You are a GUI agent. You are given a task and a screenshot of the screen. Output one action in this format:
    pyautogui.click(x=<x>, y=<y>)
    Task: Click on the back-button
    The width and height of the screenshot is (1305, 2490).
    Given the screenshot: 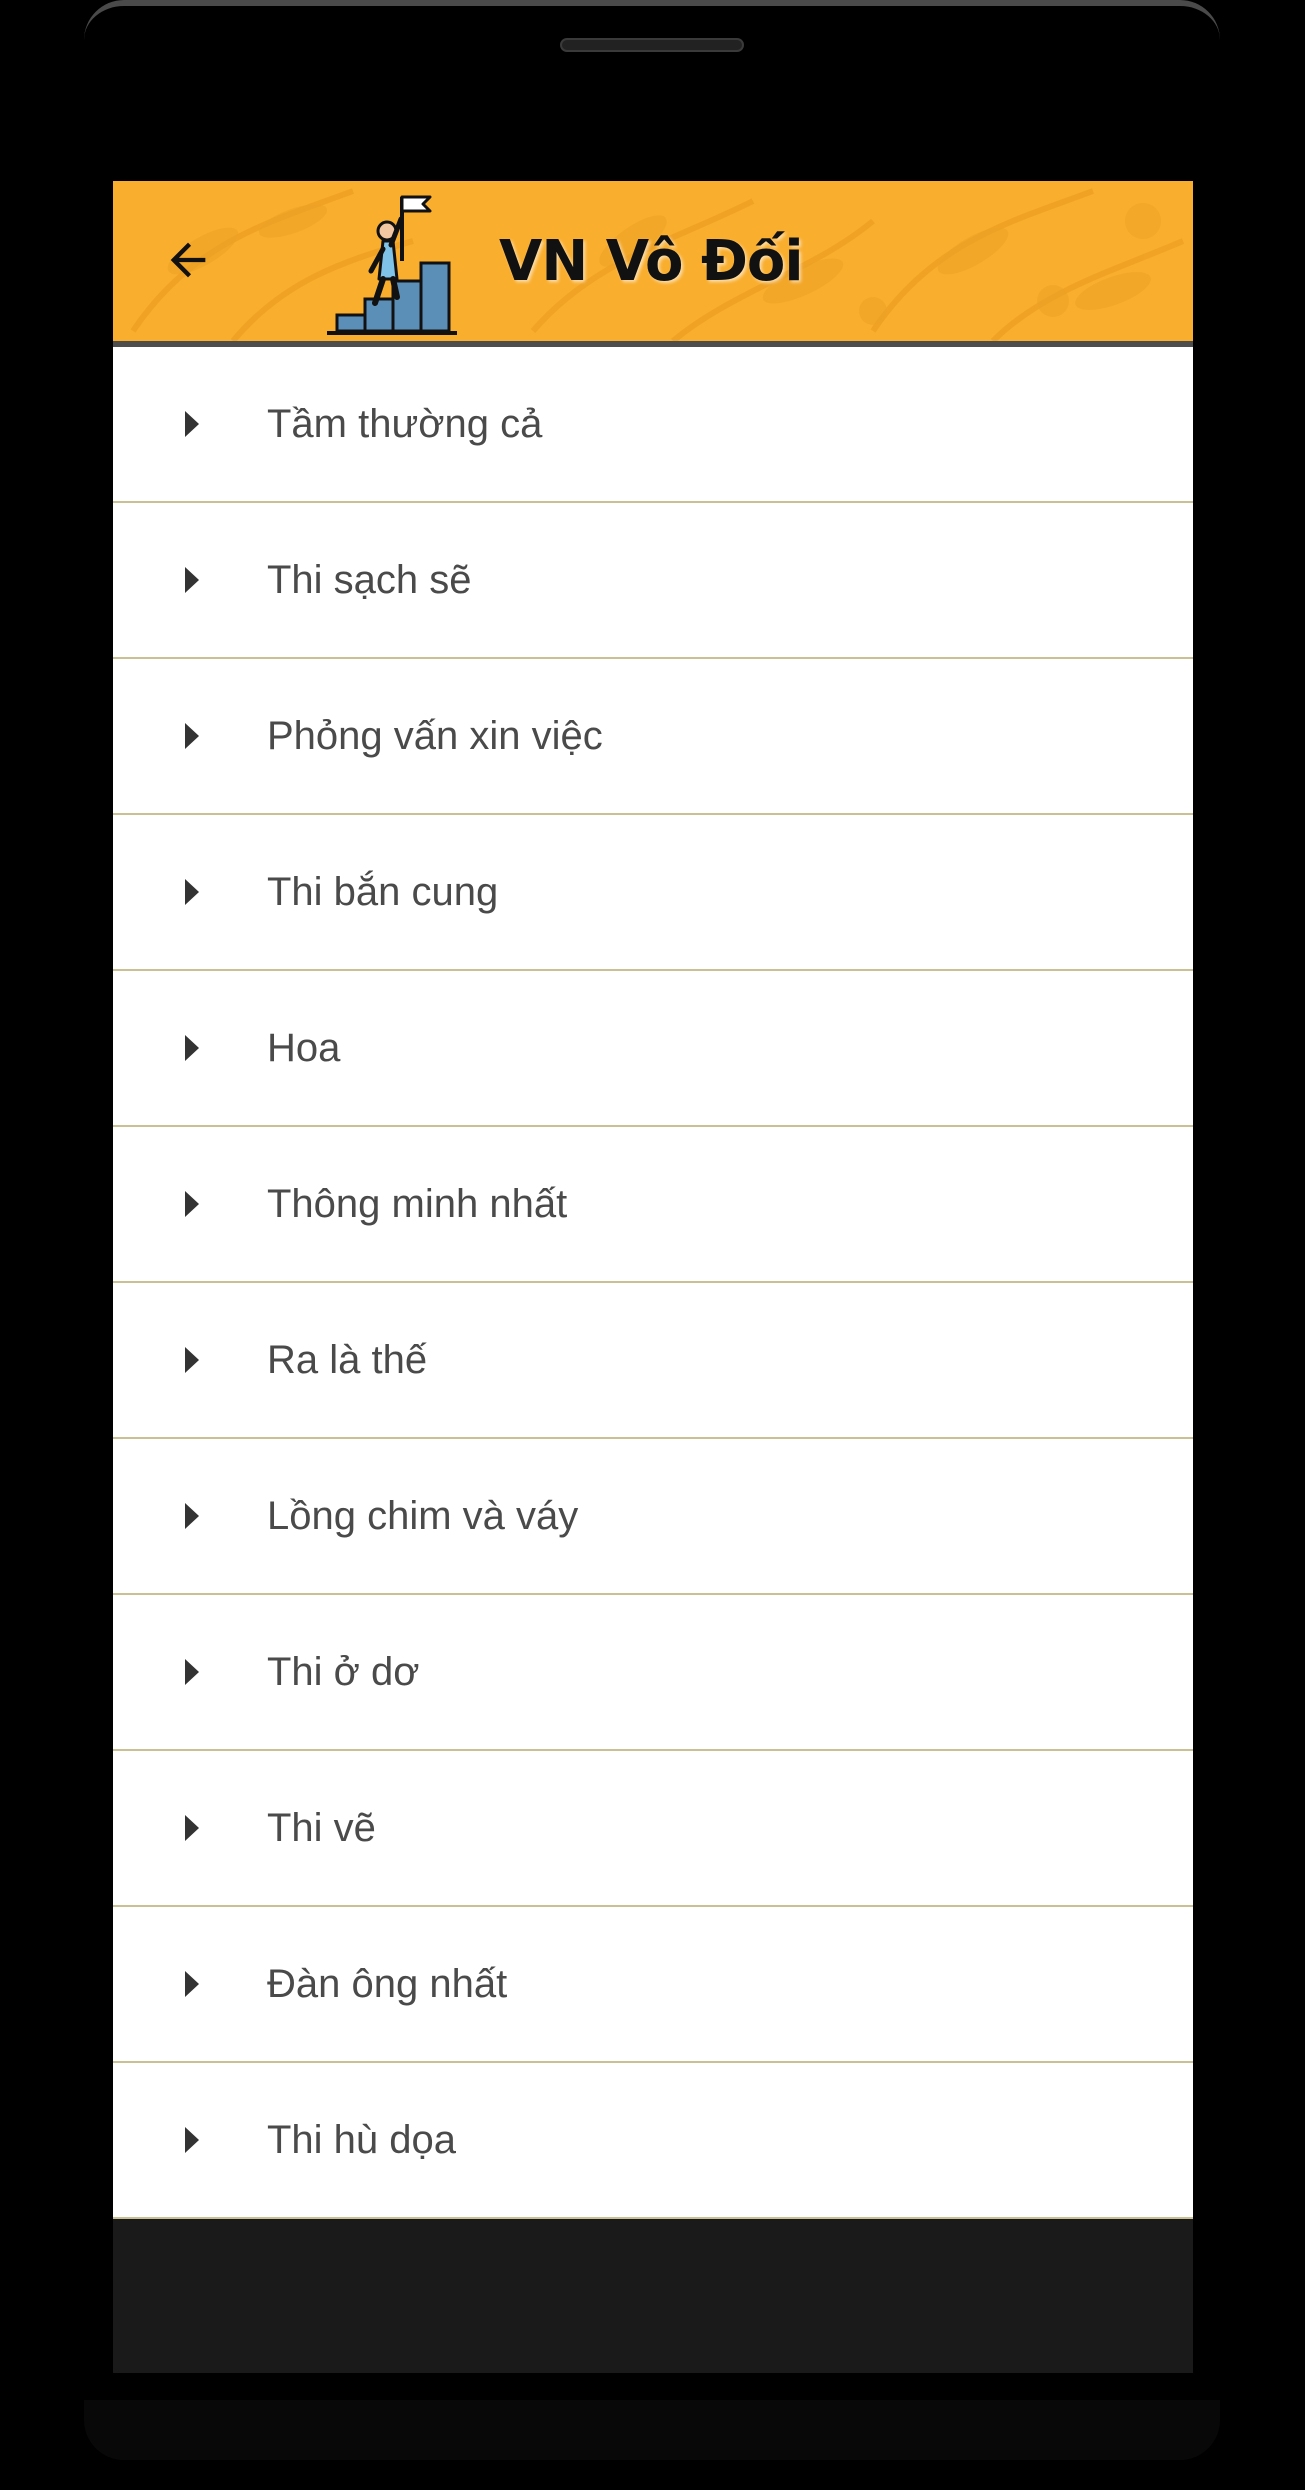 What is the action you would take?
    pyautogui.click(x=188, y=260)
    